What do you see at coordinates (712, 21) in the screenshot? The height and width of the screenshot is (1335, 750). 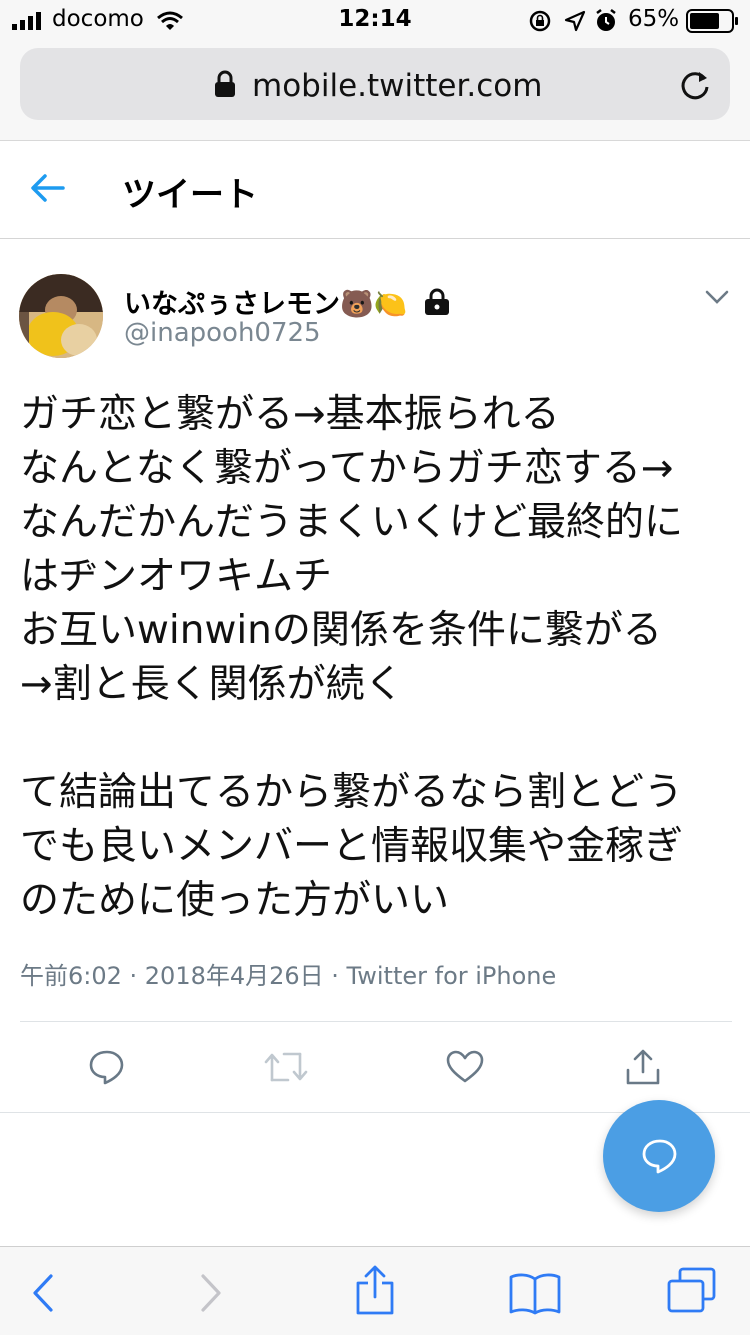 I see `battery-icon` at bounding box center [712, 21].